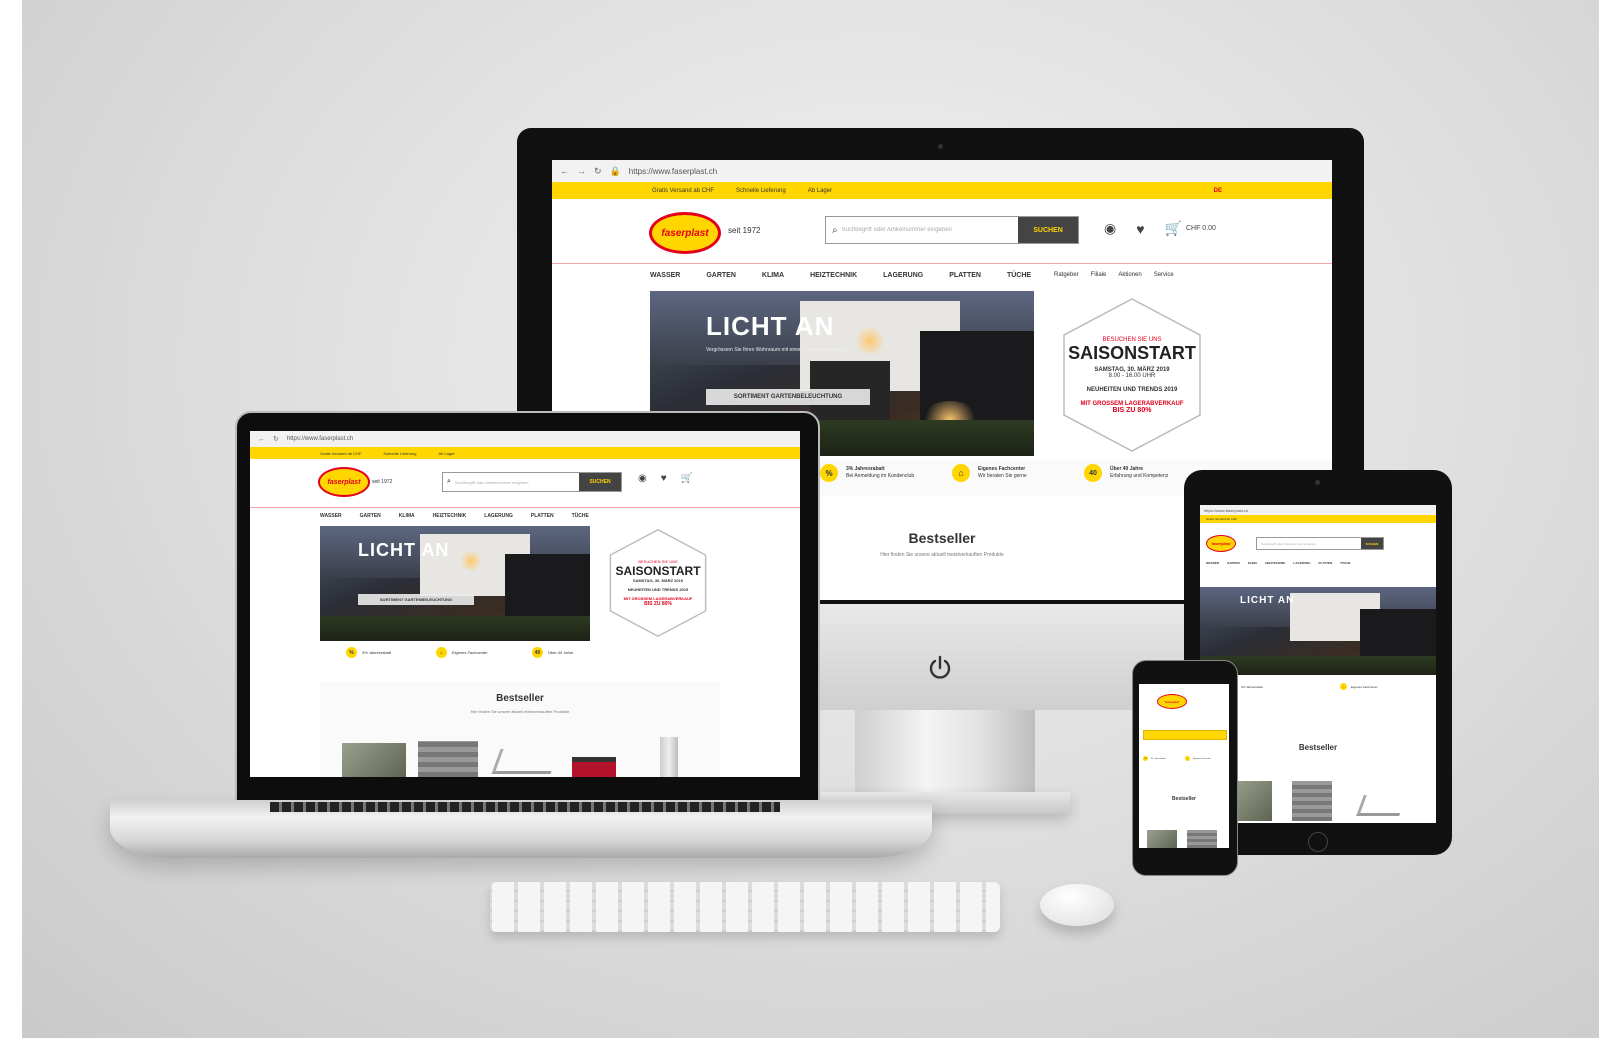 This screenshot has height=1038, width=1599. Describe the element at coordinates (455, 583) in the screenshot. I see `hero-banner: LICHT AN SORTIMENT GARTENBELEUCHTUNG` at that location.